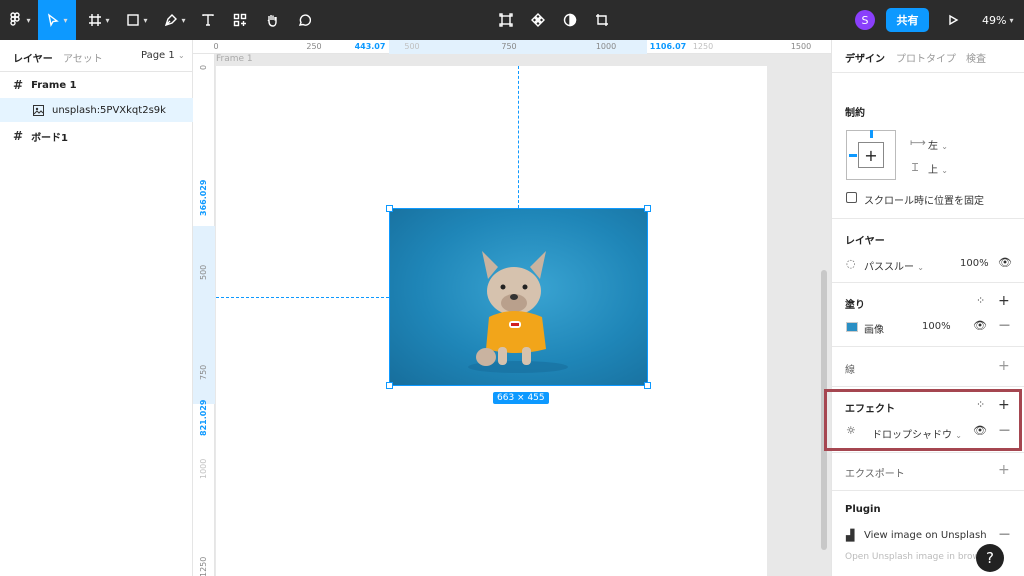 This screenshot has height=576, width=1024. I want to click on figma-logo-icon, so click(15, 19).